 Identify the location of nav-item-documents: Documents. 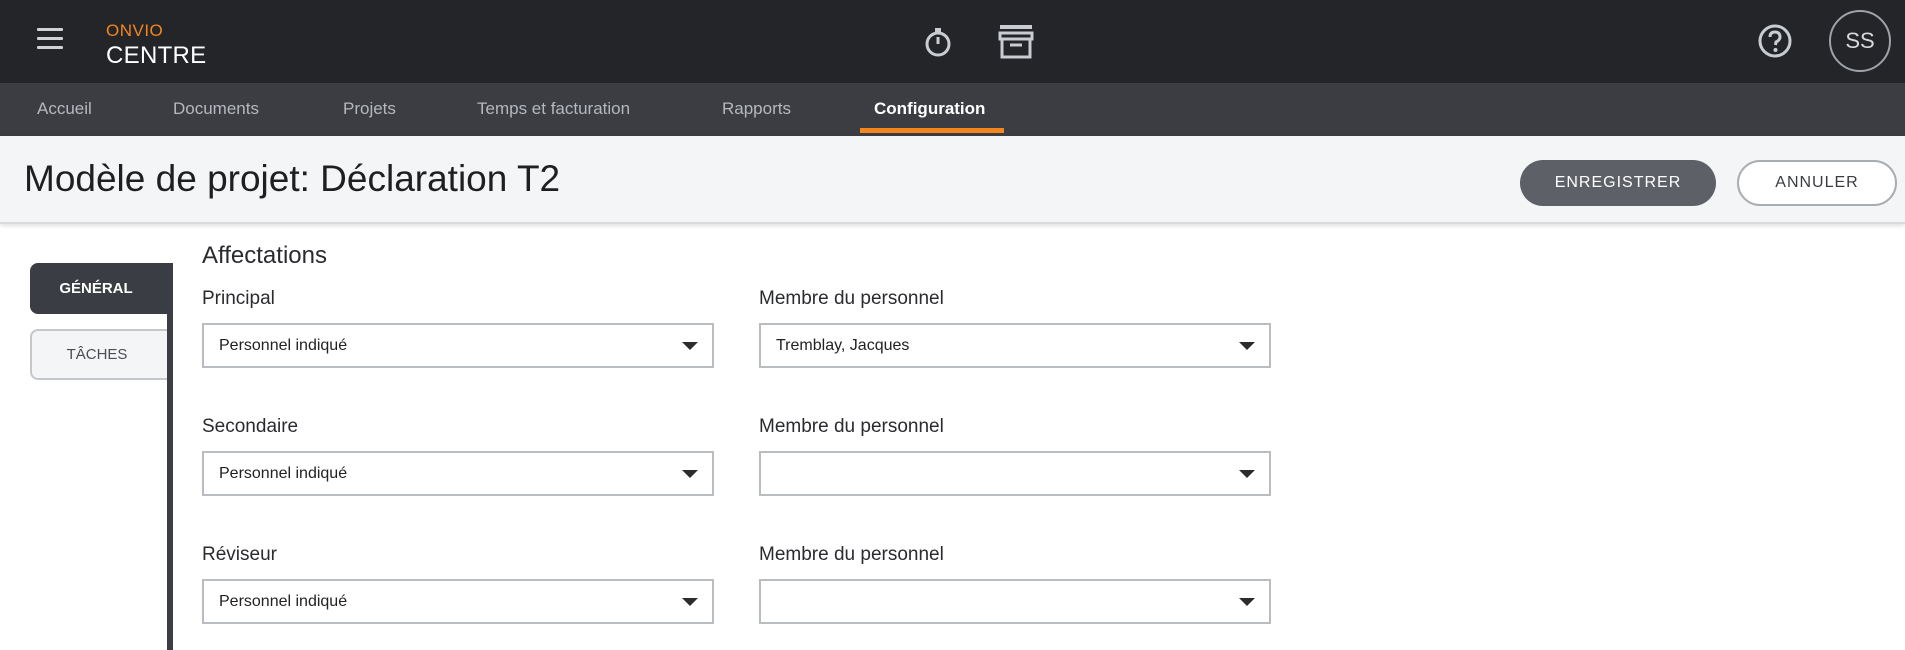
(216, 109).